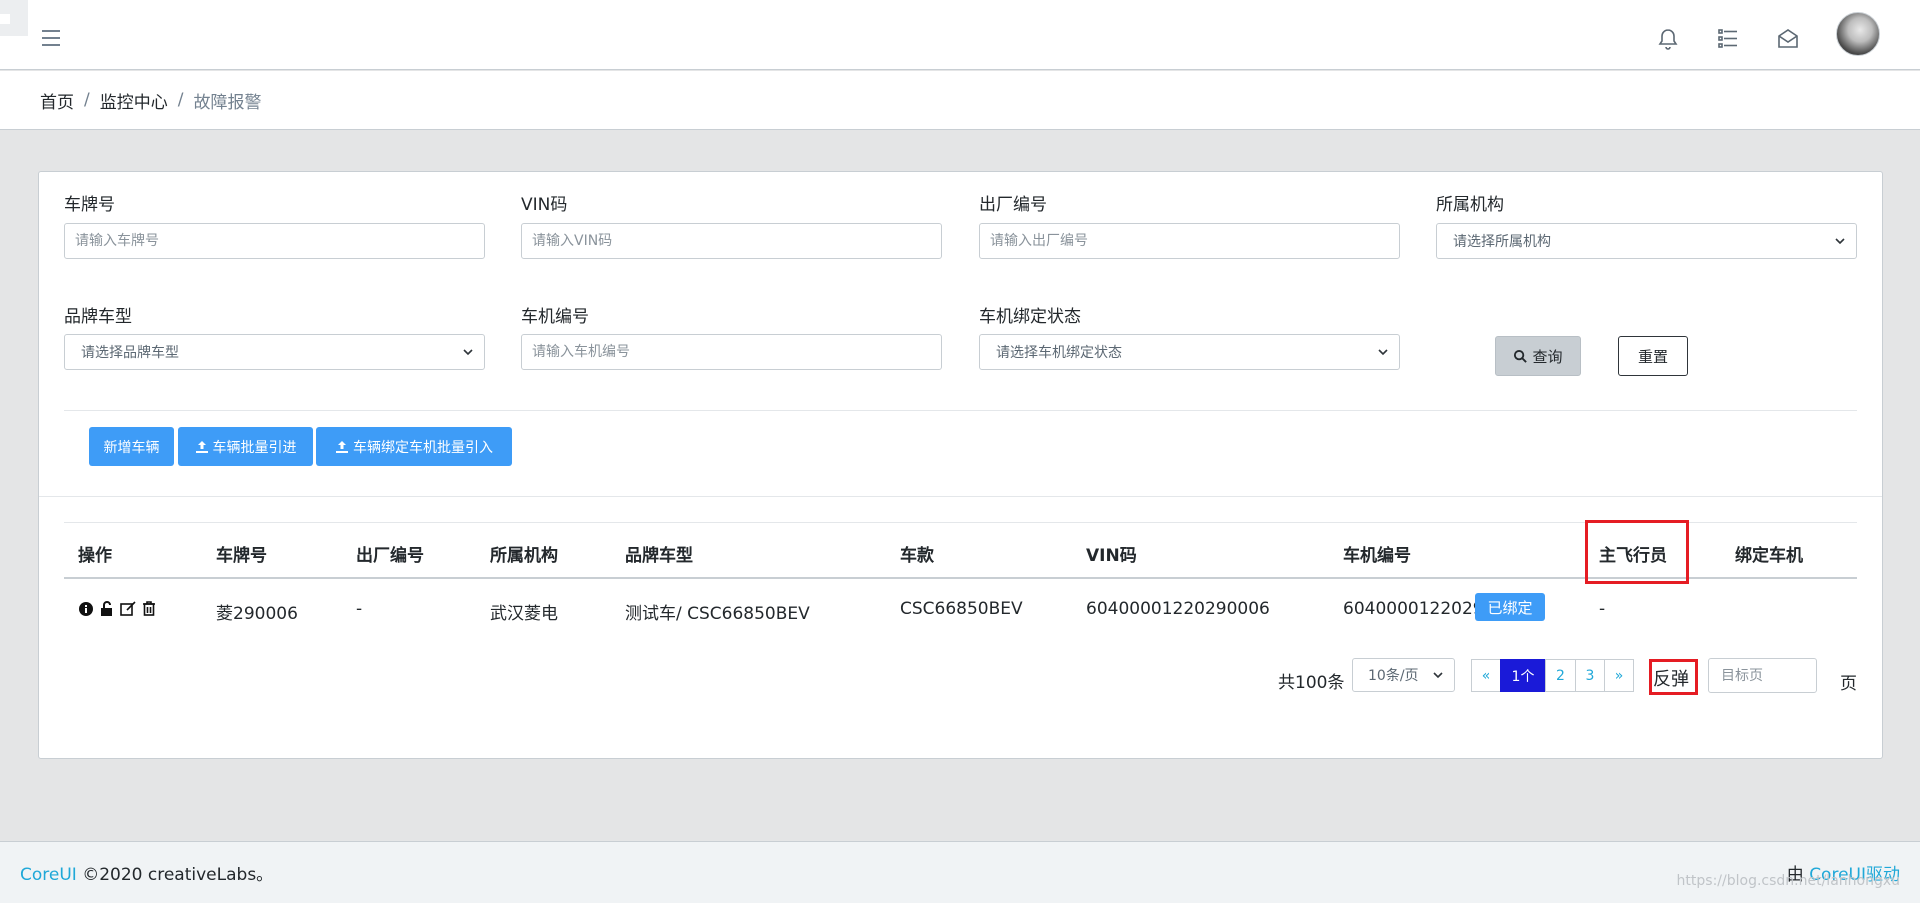 The image size is (1920, 903). What do you see at coordinates (1189, 352) in the screenshot?
I see `bind-status-select: 请选择车机绑定状态` at bounding box center [1189, 352].